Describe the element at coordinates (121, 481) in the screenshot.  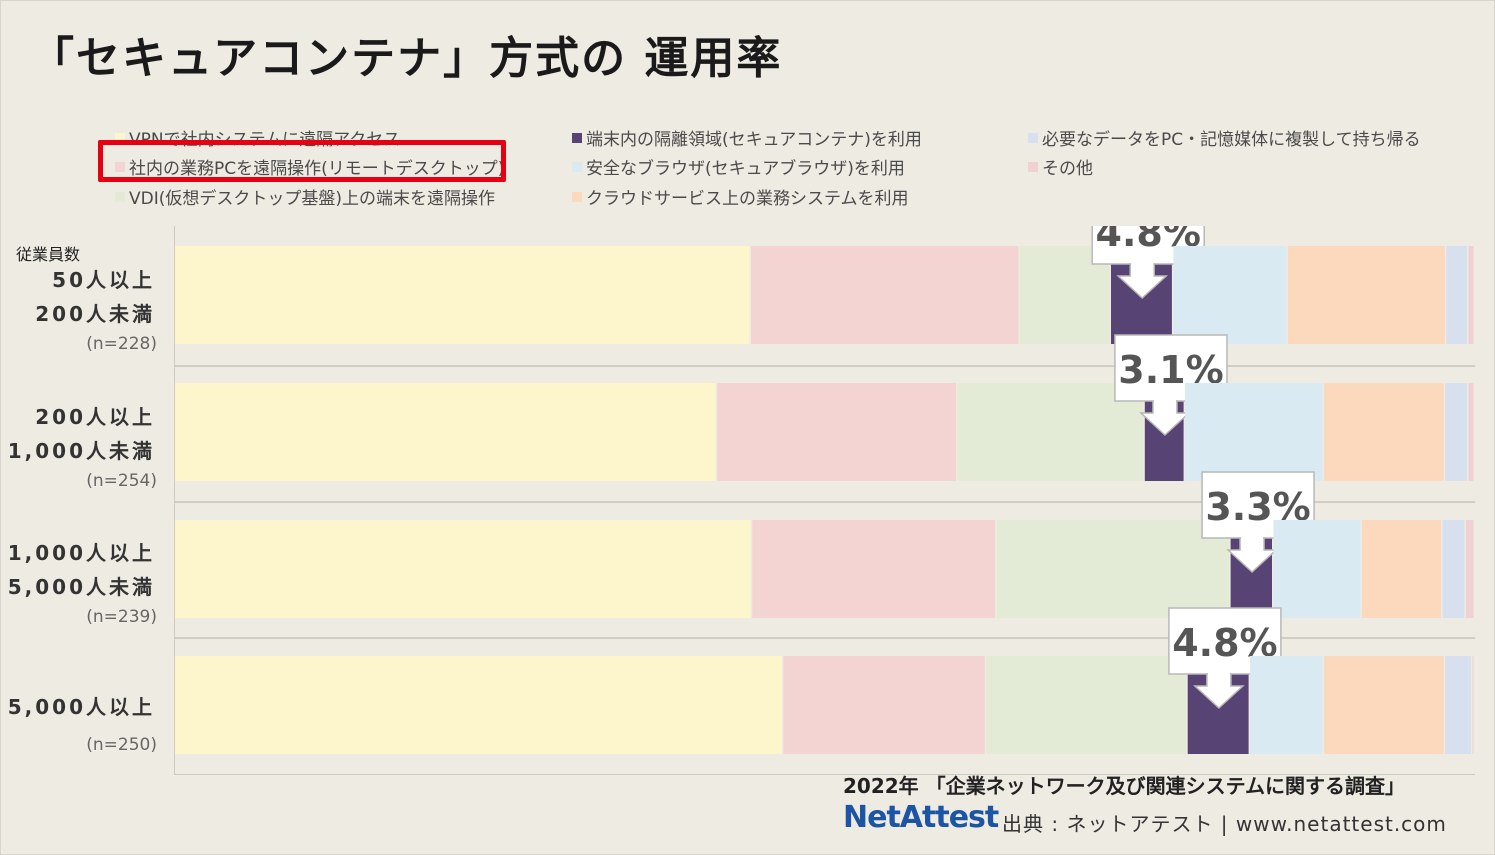
I see `row-sample-size: (n=254)` at that location.